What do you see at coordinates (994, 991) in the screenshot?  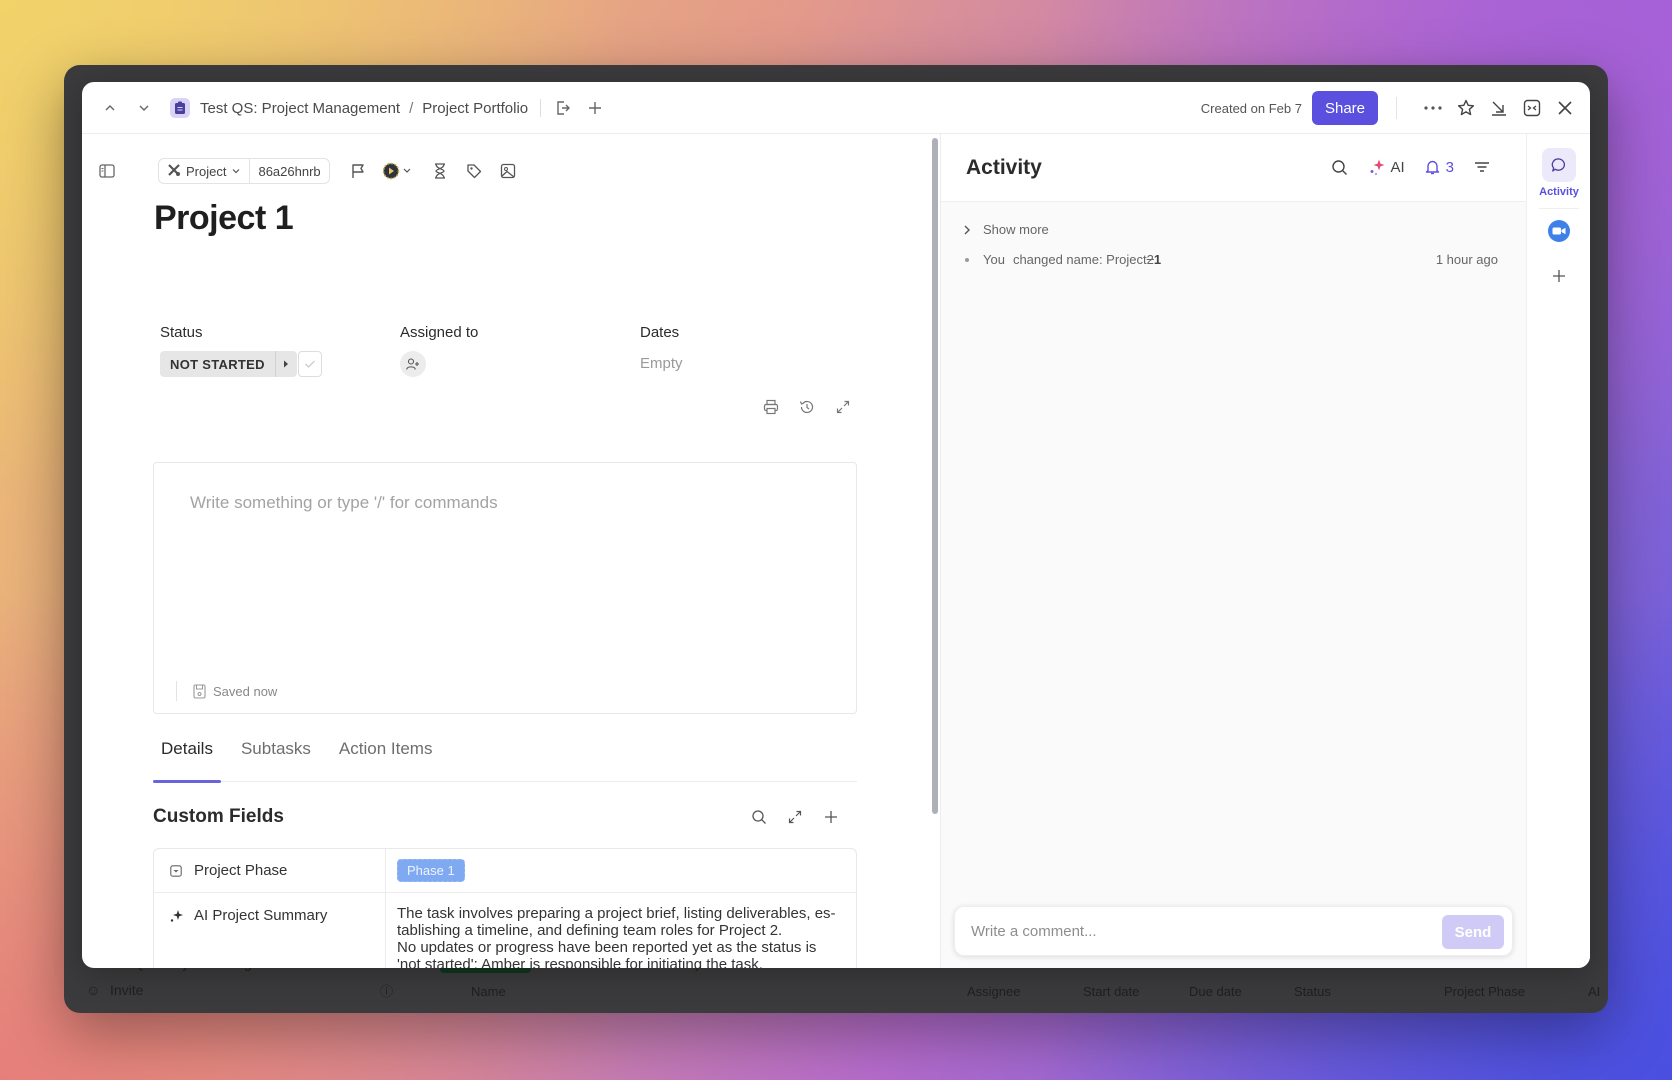 I see `background-col-assignee: Assignee` at bounding box center [994, 991].